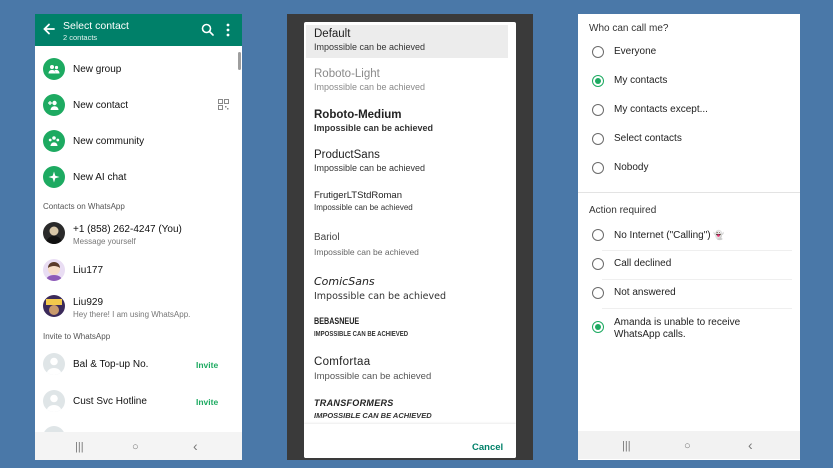  I want to click on font-option-bebasneue: BEBASNEUE IMPOSSIBLE CAN BE ACHIEVED, so click(411, 327).